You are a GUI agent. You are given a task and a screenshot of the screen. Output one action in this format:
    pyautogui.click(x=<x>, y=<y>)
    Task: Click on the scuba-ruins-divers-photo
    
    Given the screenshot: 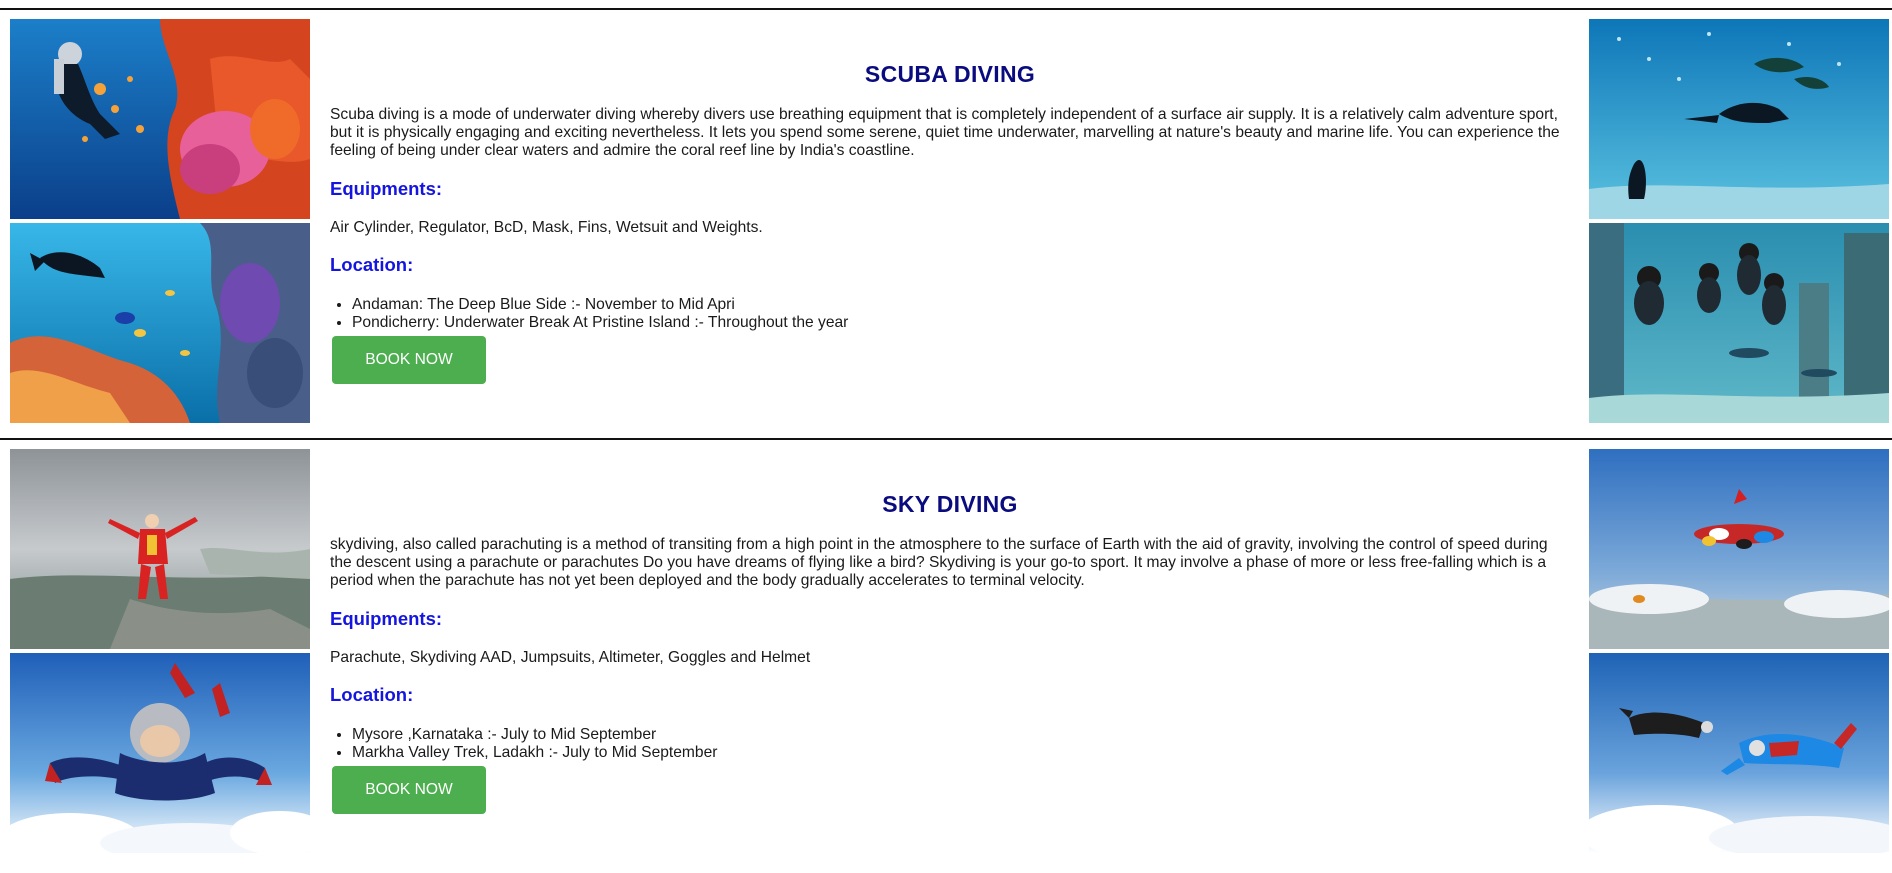 What is the action you would take?
    pyautogui.click(x=1739, y=323)
    